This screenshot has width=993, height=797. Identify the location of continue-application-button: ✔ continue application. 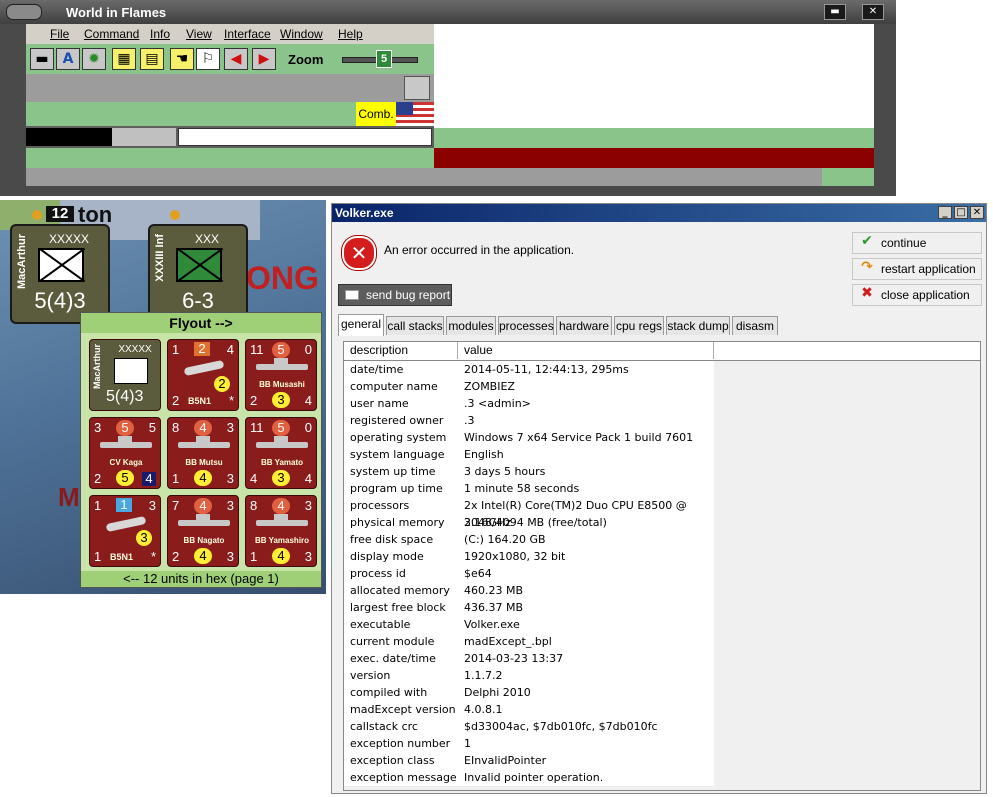
(917, 251).